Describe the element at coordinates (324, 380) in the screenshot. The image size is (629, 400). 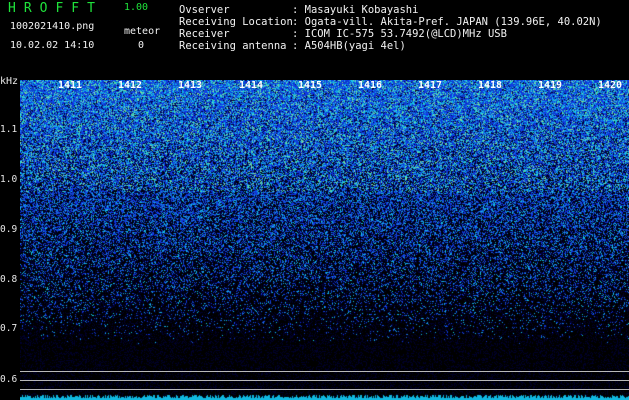
I see `reference-line-middle` at that location.